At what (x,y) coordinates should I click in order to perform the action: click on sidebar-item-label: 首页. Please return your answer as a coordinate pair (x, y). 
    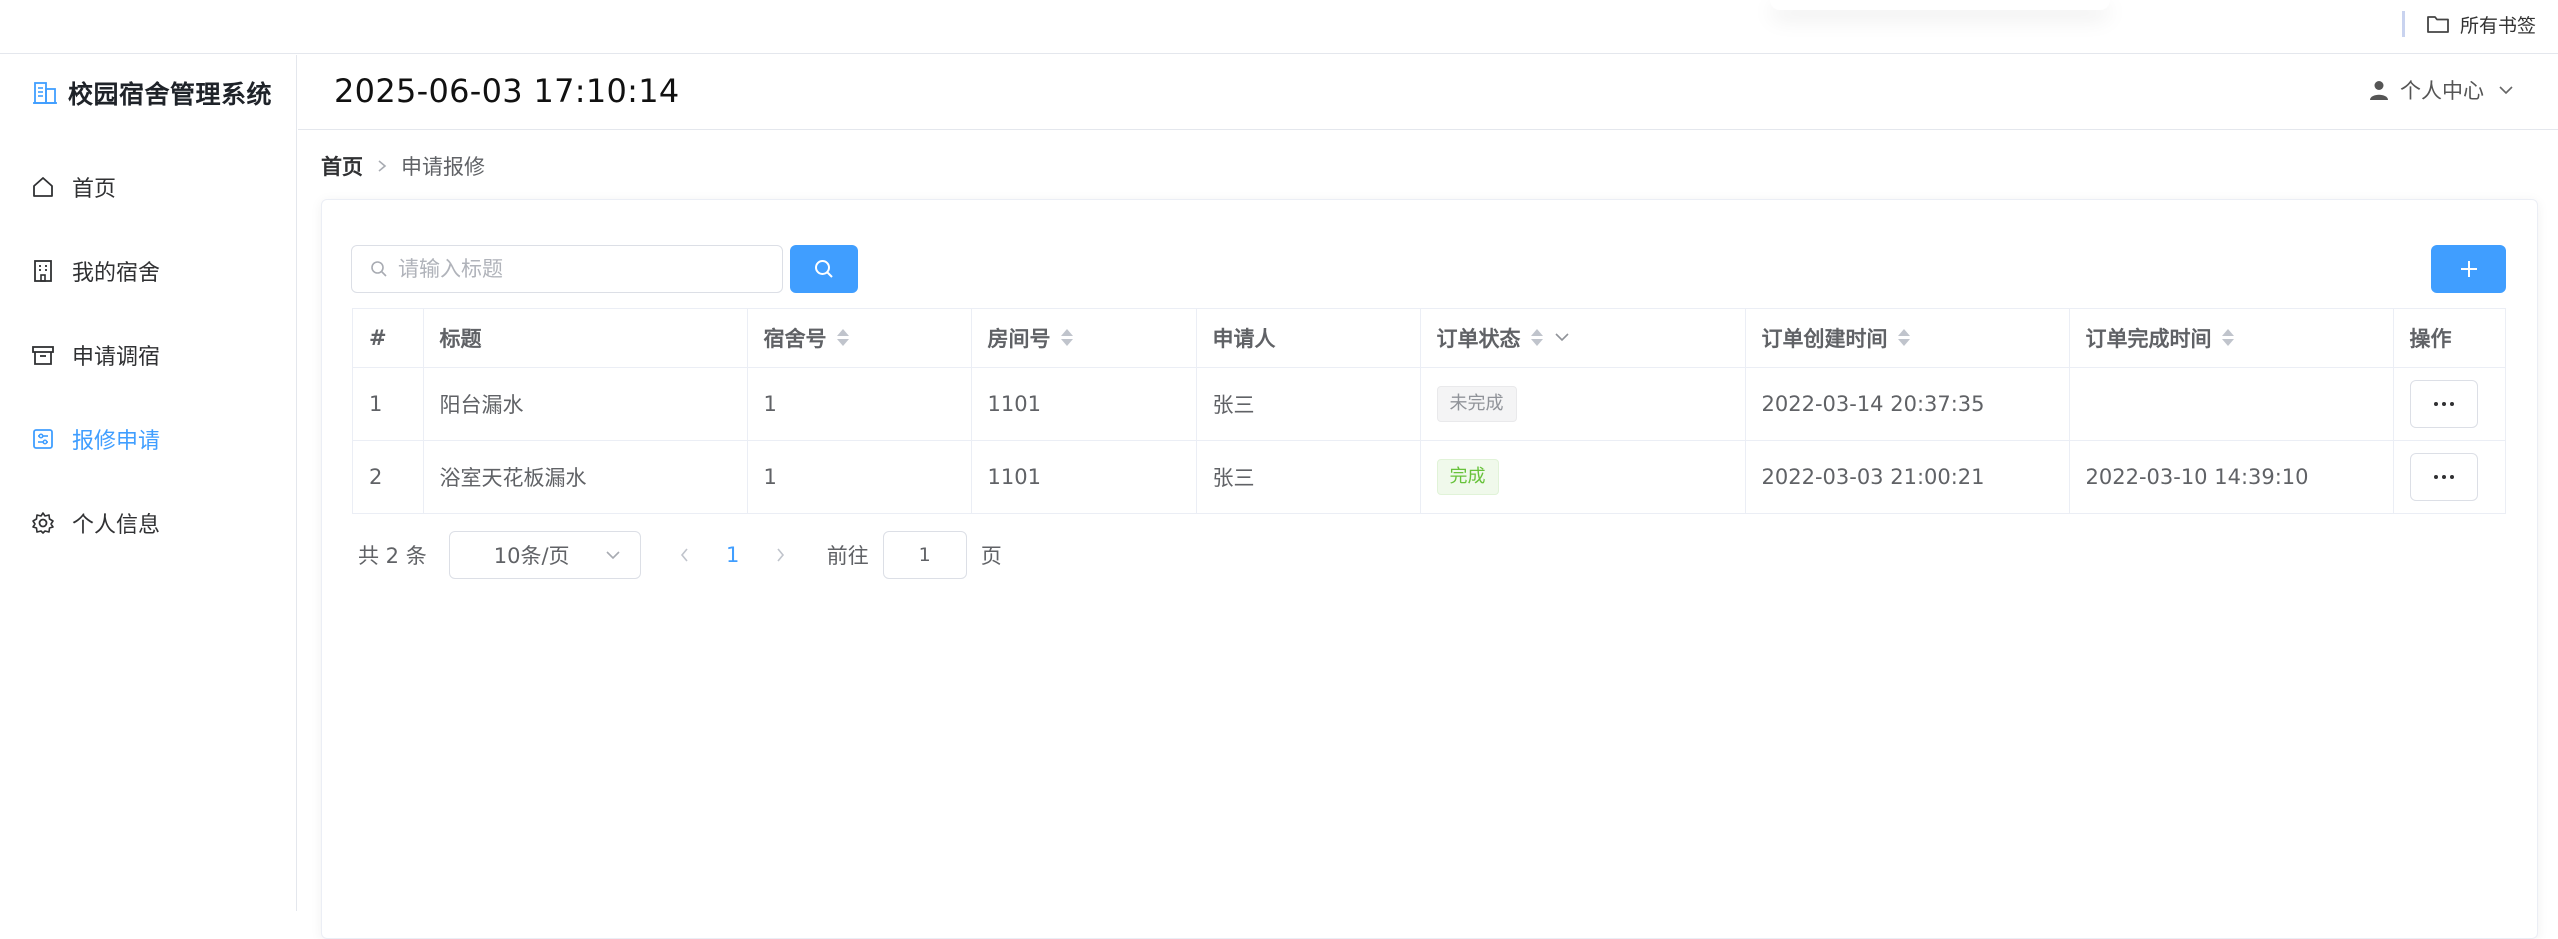
    Looking at the image, I should click on (94, 189).